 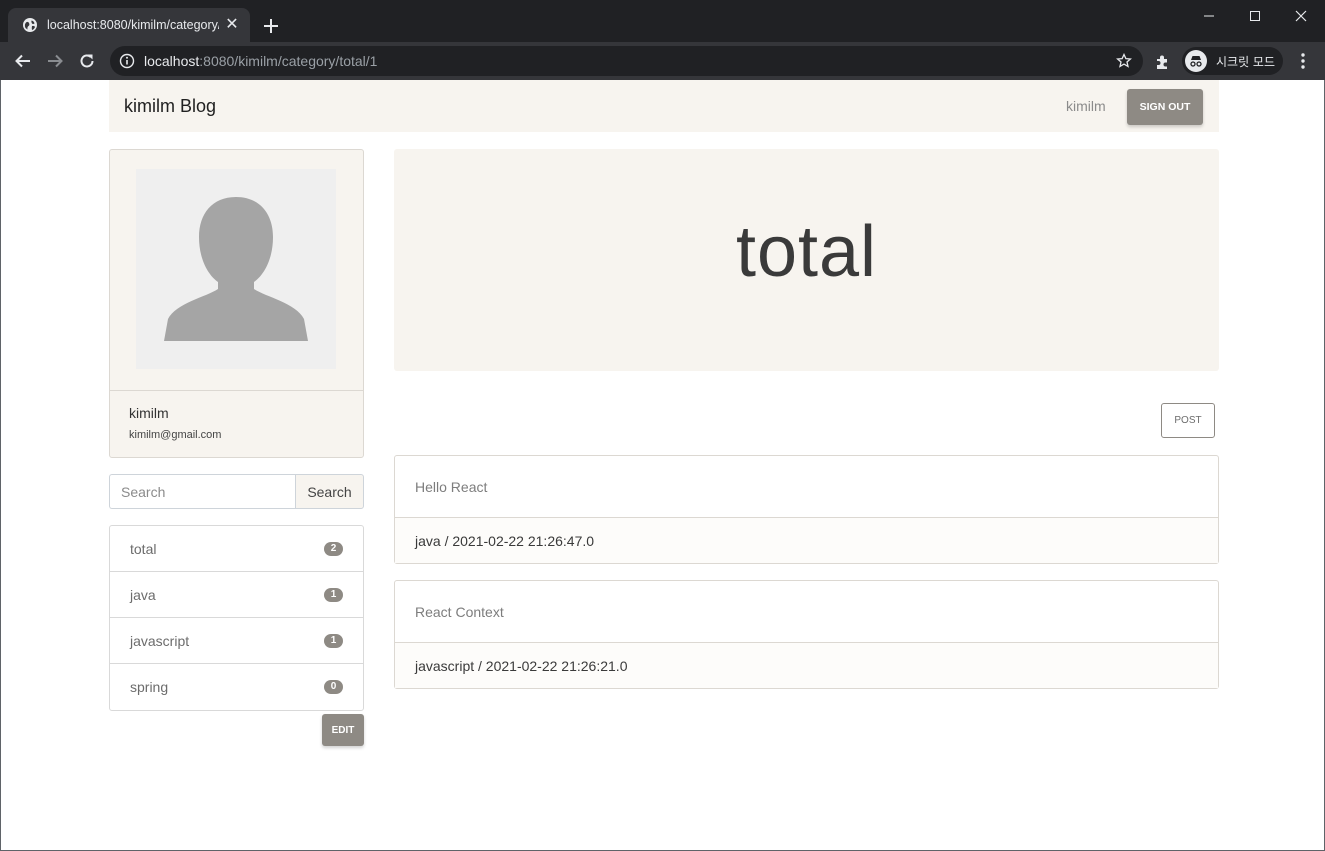 I want to click on new-post-button: POST, so click(x=1188, y=420).